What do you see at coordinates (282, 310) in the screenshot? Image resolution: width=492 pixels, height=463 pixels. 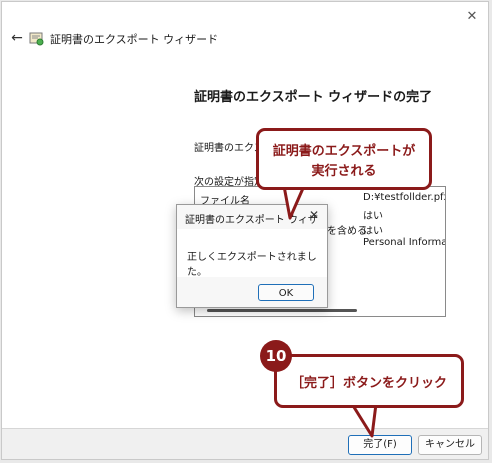 I see `horizontal-scrollbar` at bounding box center [282, 310].